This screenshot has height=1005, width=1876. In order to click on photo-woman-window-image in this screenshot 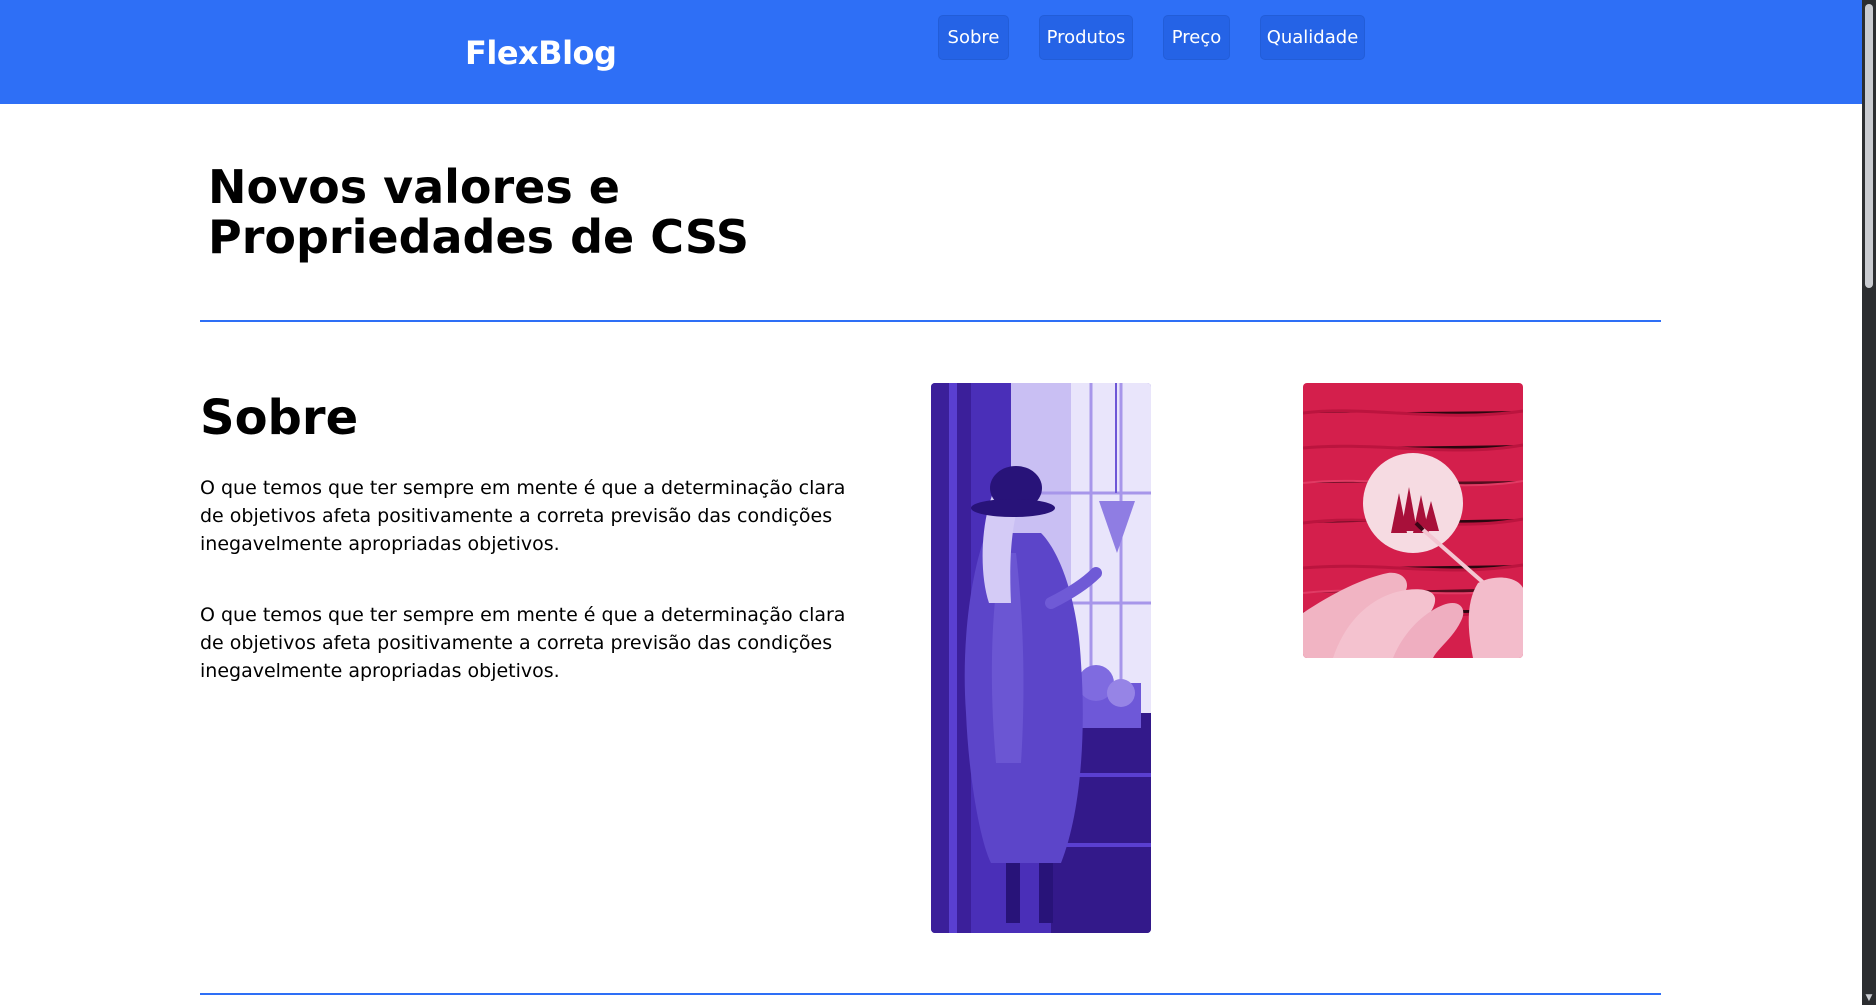, I will do `click(1041, 658)`.